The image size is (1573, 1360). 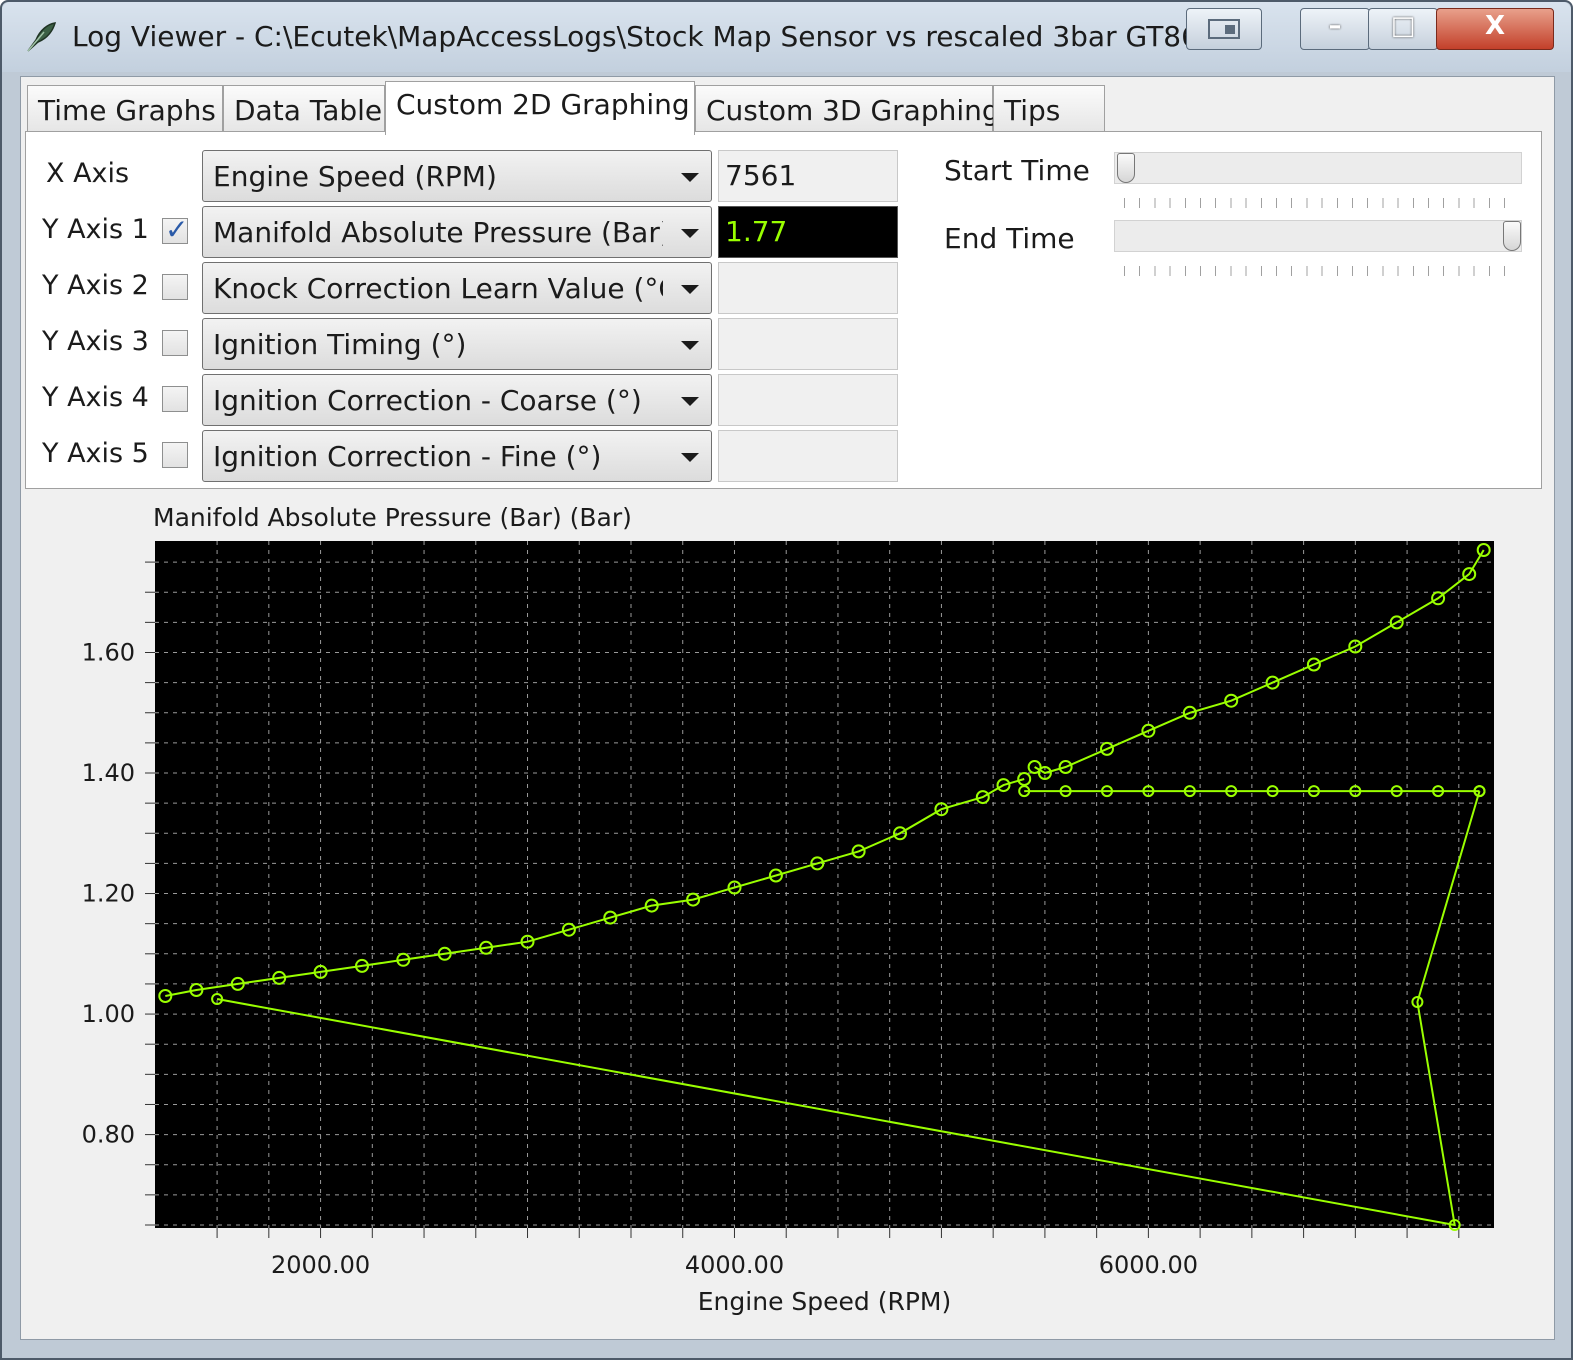 I want to click on end-time-label: End Time, so click(x=1009, y=238).